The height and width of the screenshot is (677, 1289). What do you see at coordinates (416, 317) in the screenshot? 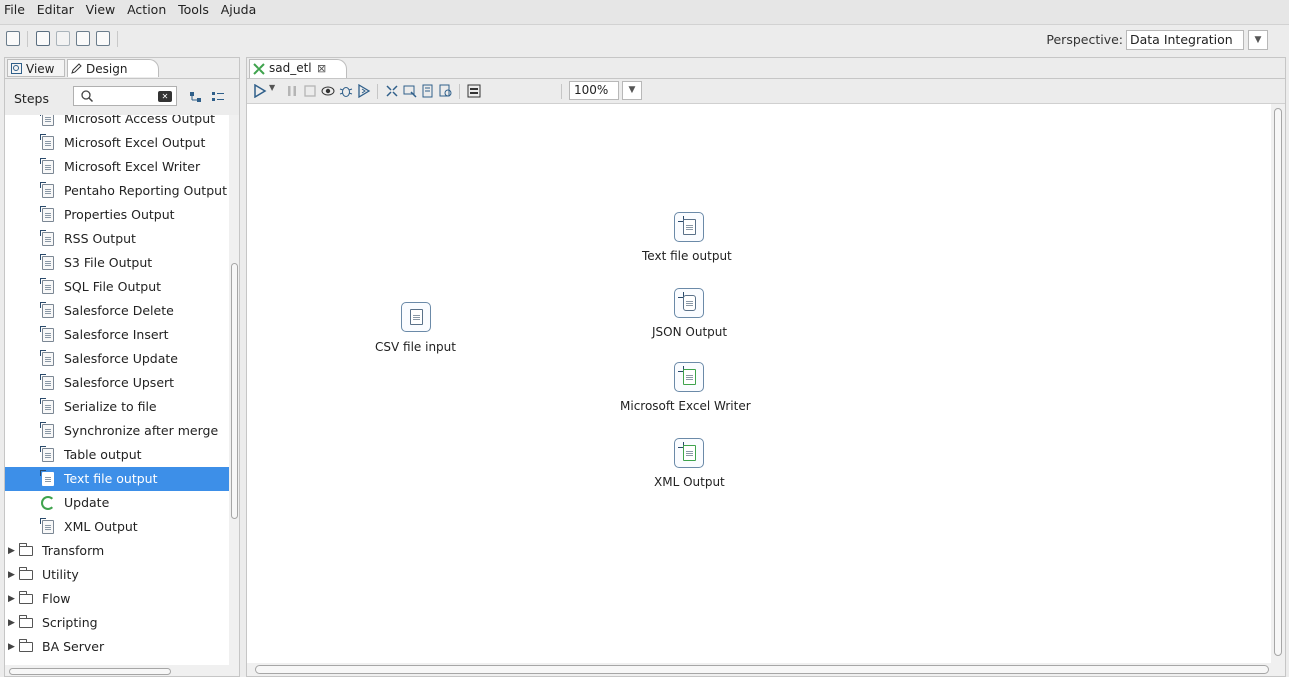
I see `csv-input-icon` at bounding box center [416, 317].